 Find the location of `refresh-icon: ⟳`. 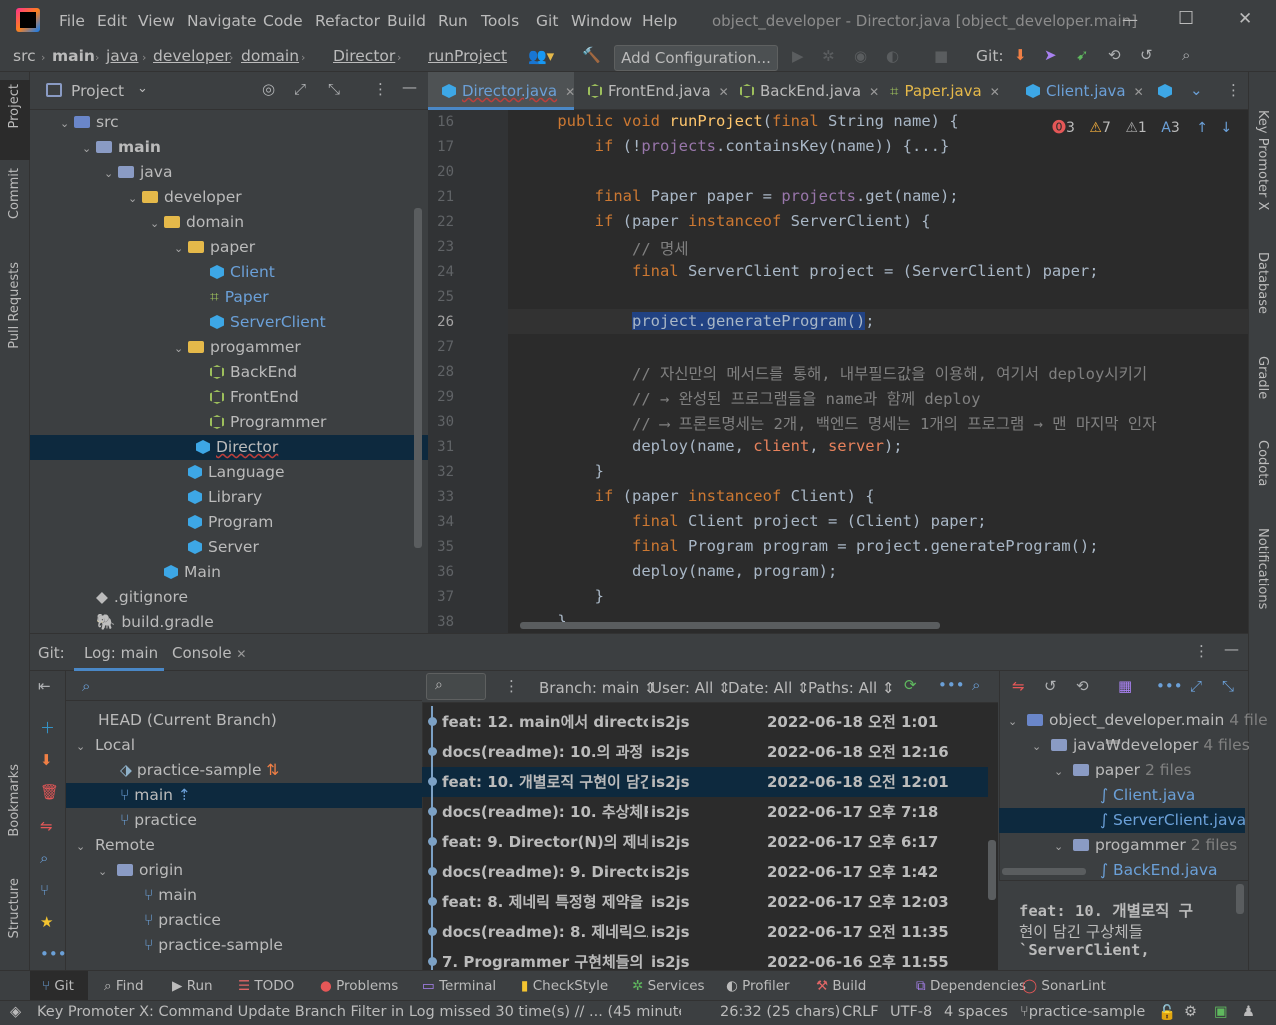

refresh-icon: ⟳ is located at coordinates (910, 685).